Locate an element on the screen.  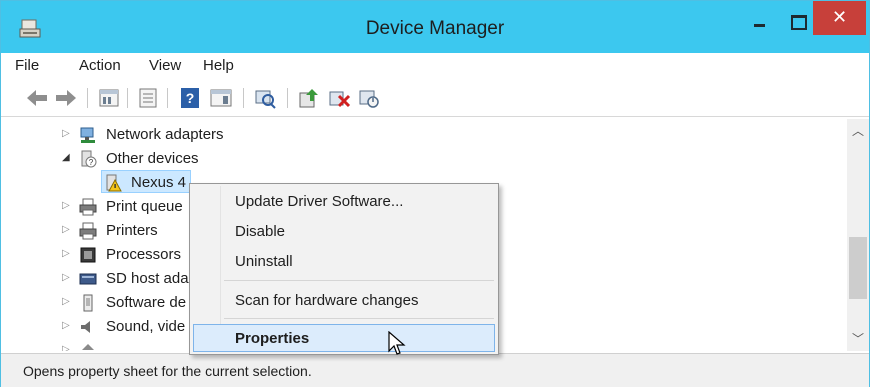
tree-item-label: Sound, vide is located at coordinates (146, 326).